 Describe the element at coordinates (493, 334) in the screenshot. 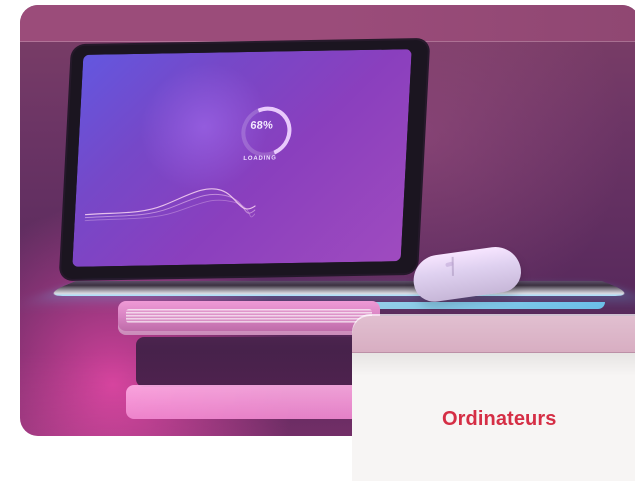

I see `category-card-header` at that location.